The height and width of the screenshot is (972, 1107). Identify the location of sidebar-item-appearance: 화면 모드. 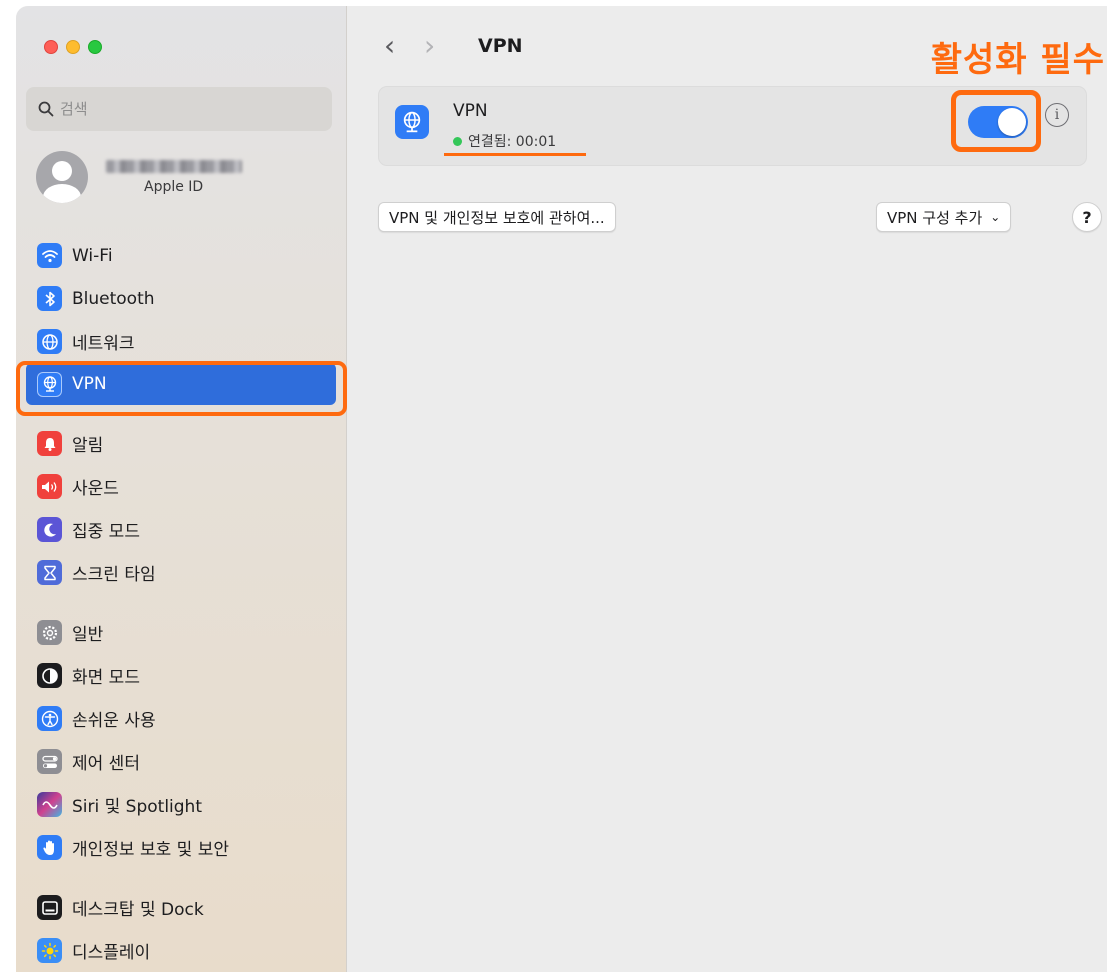
(181, 675).